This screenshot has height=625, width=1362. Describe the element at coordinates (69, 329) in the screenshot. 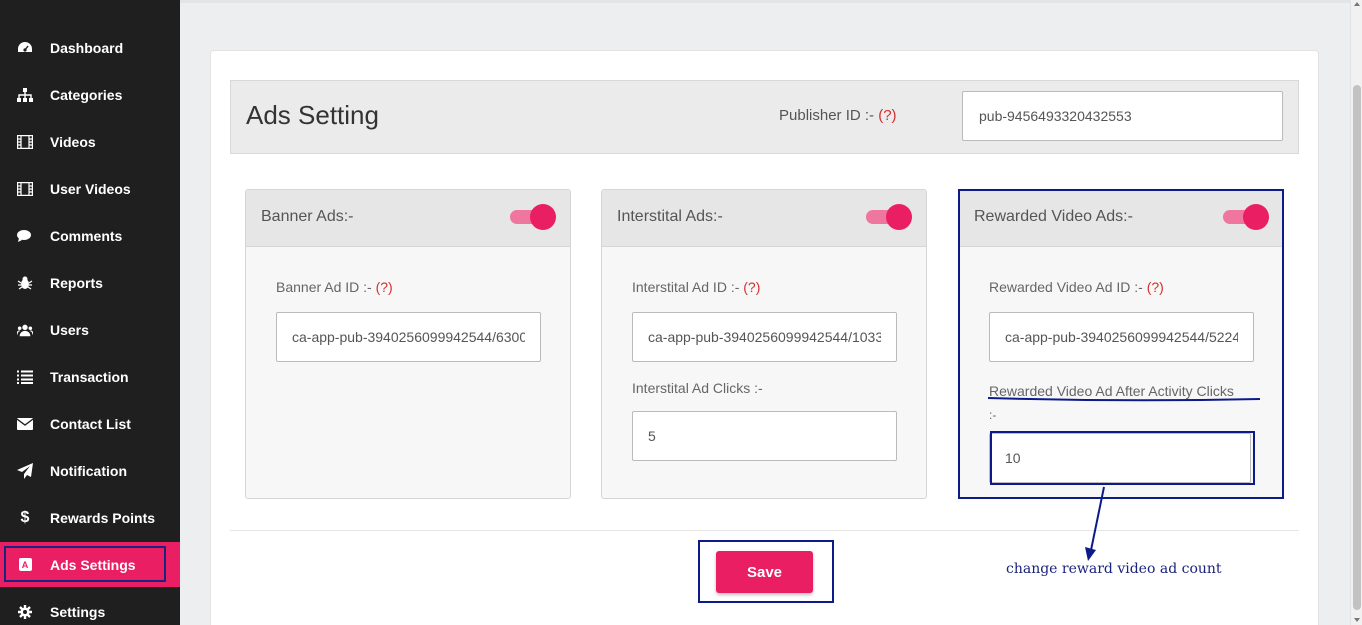

I see `sidebar-item-label: Users` at that location.